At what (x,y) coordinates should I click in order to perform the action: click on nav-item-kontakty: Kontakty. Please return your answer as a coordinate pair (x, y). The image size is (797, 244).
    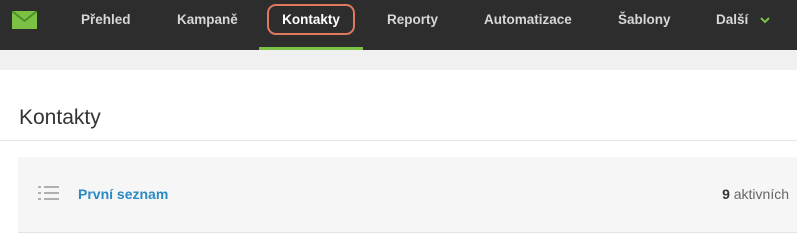
    Looking at the image, I should click on (311, 25).